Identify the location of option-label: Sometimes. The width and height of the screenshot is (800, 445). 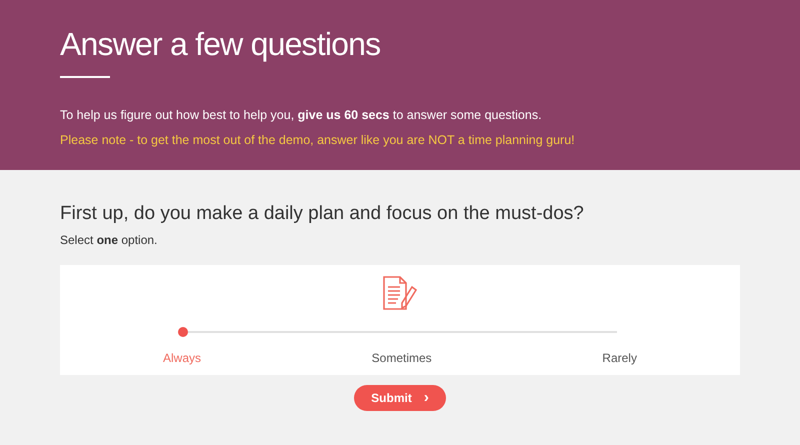
(402, 357).